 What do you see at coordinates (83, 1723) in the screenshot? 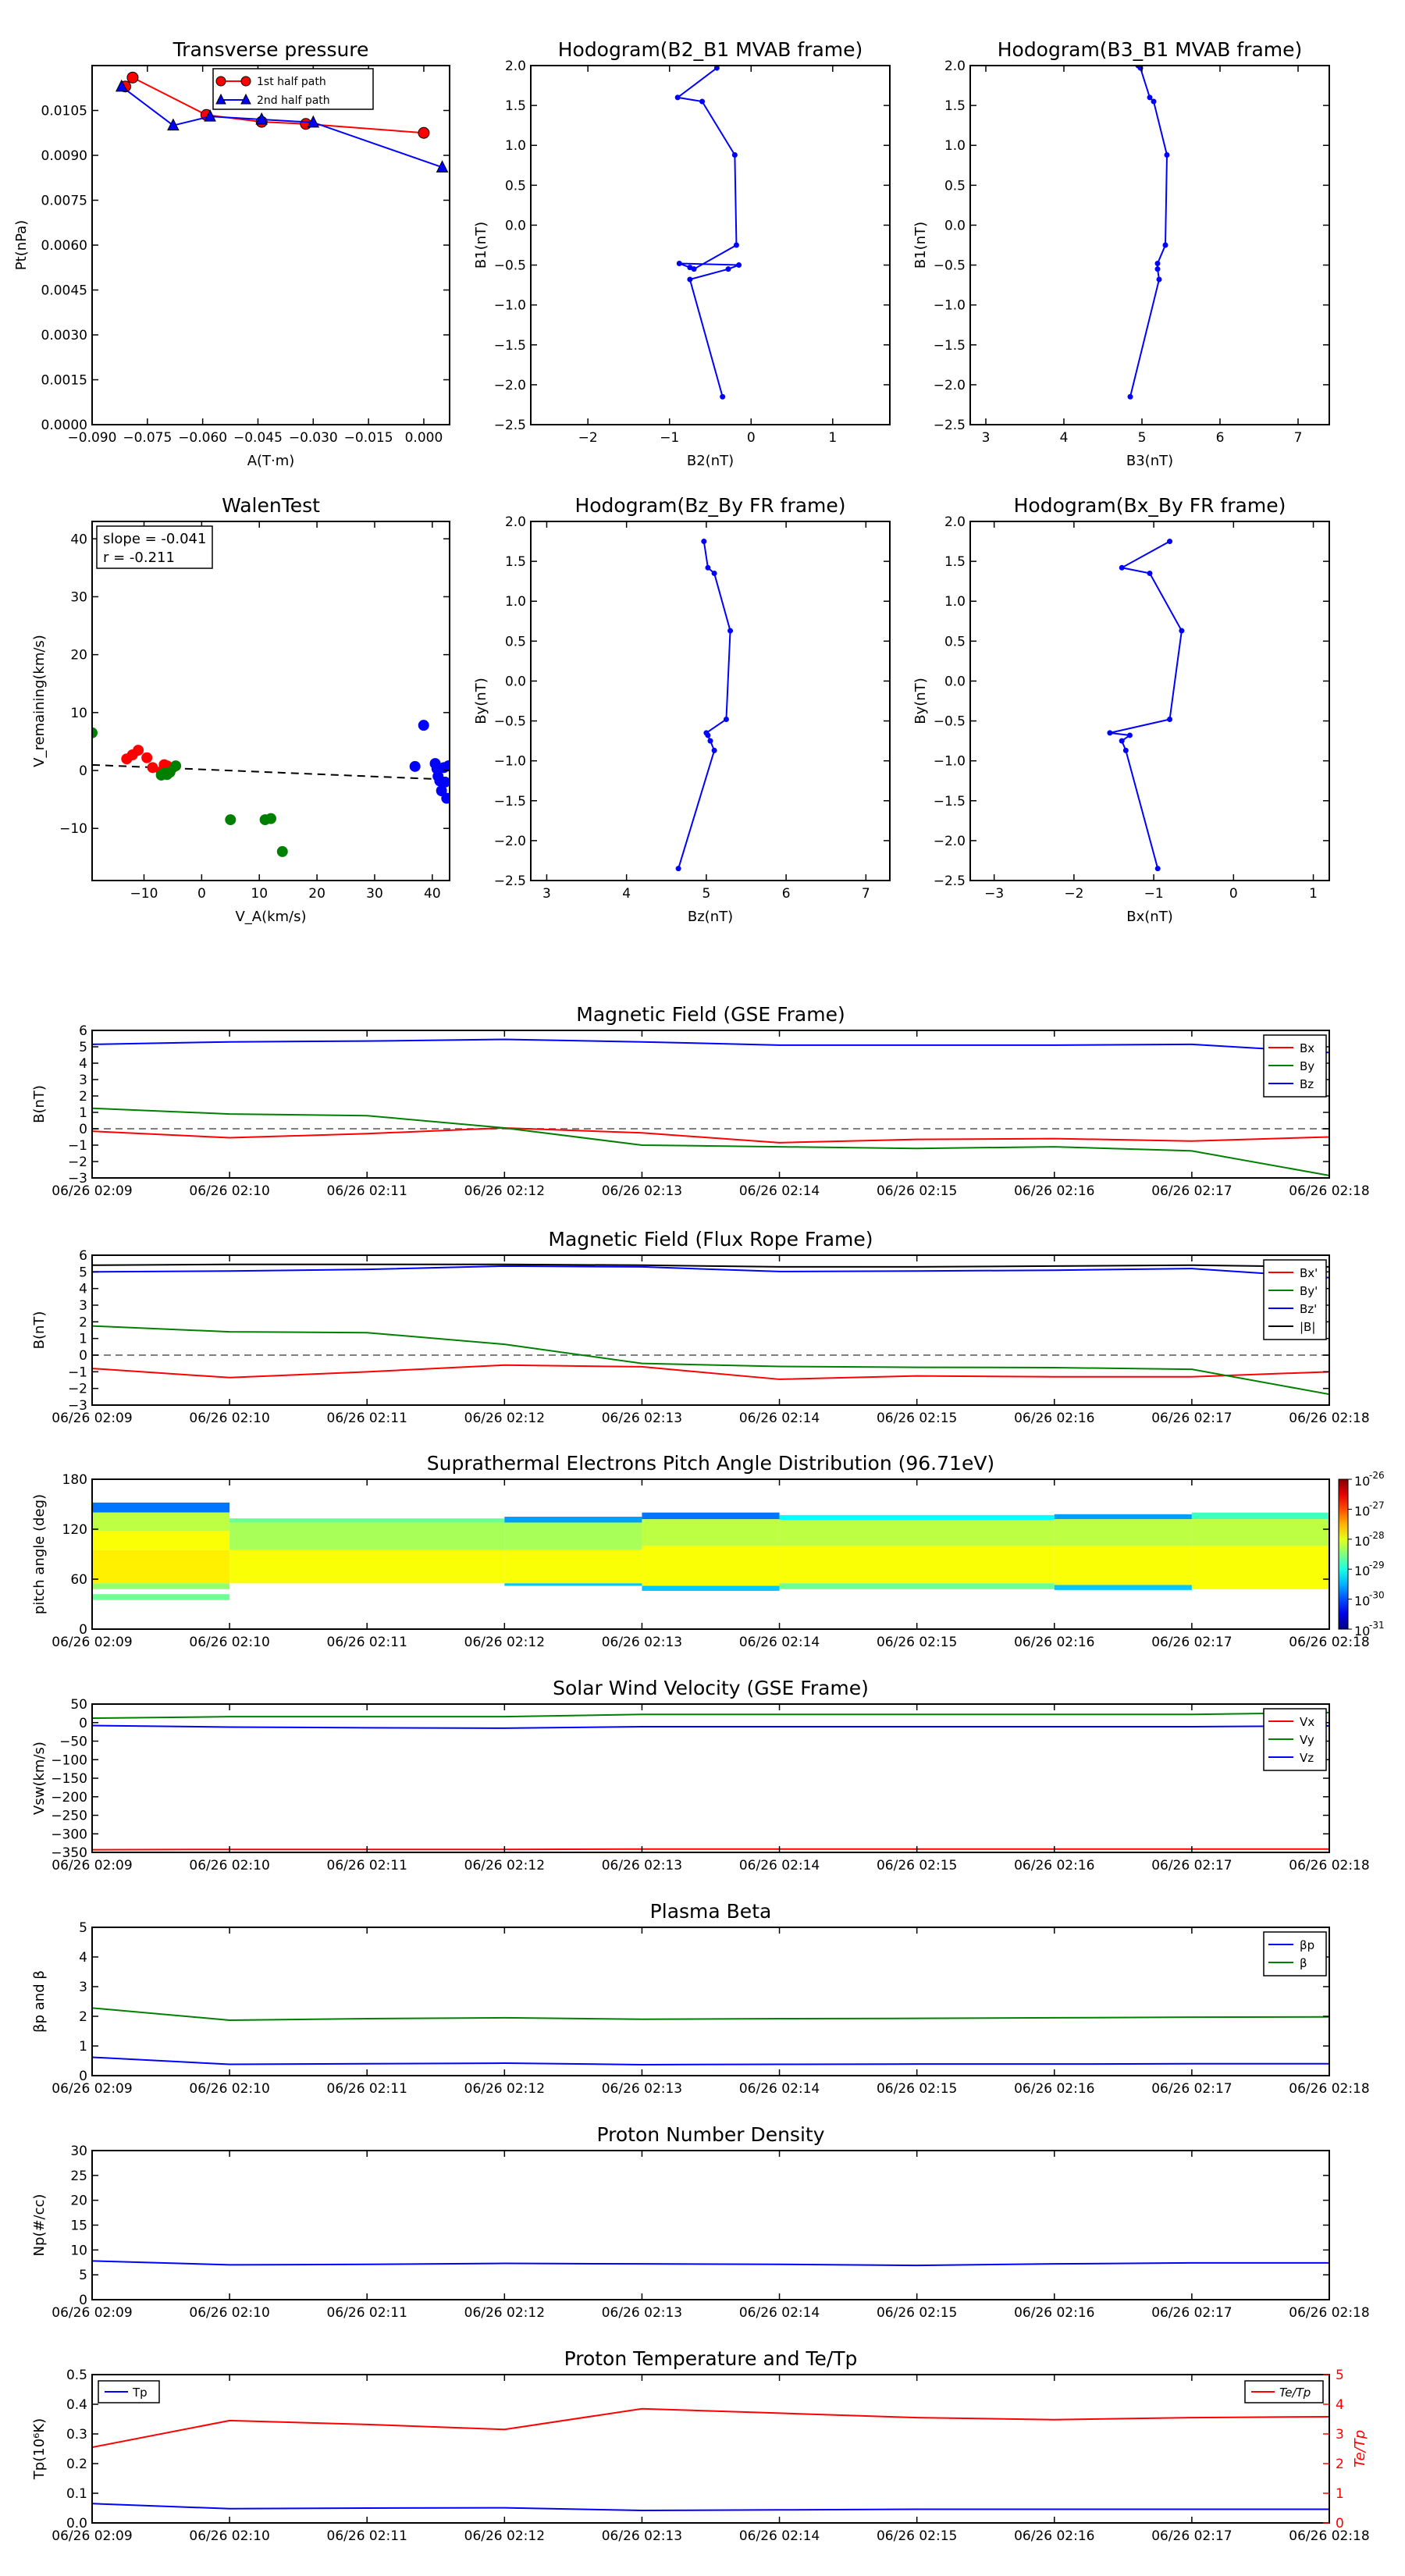
I see `y-tick-label: 0` at bounding box center [83, 1723].